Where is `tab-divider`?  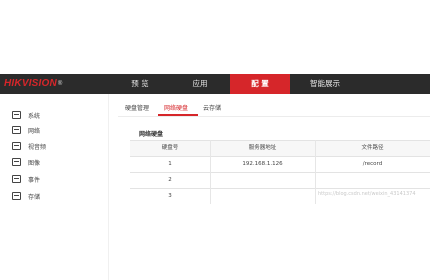 tab-divider is located at coordinates (274, 116).